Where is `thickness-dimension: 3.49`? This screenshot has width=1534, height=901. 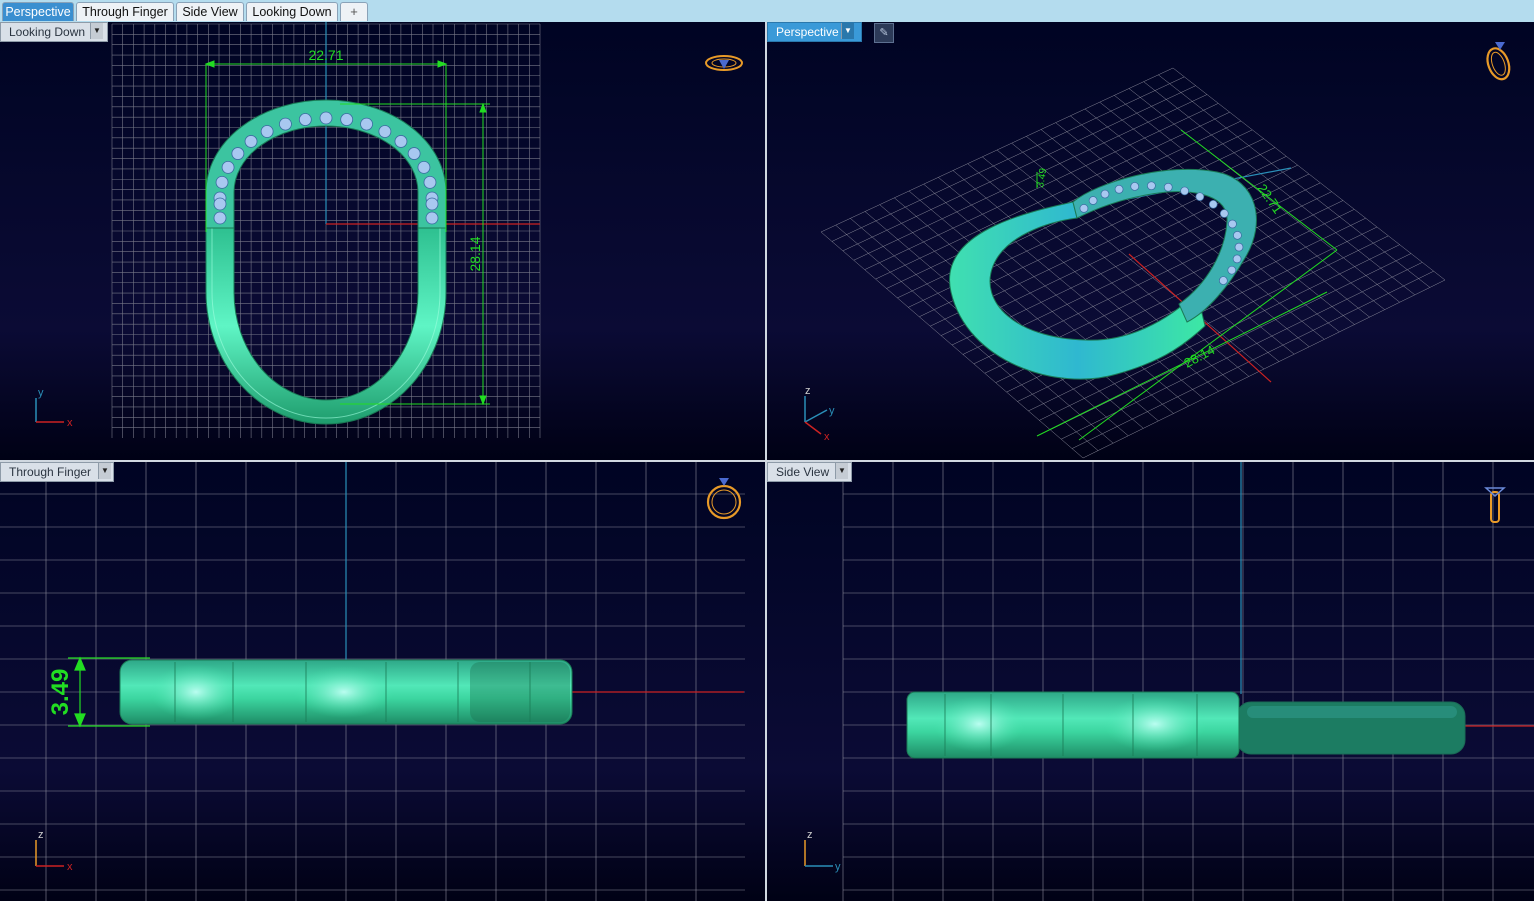 thickness-dimension: 3.49 is located at coordinates (60, 692).